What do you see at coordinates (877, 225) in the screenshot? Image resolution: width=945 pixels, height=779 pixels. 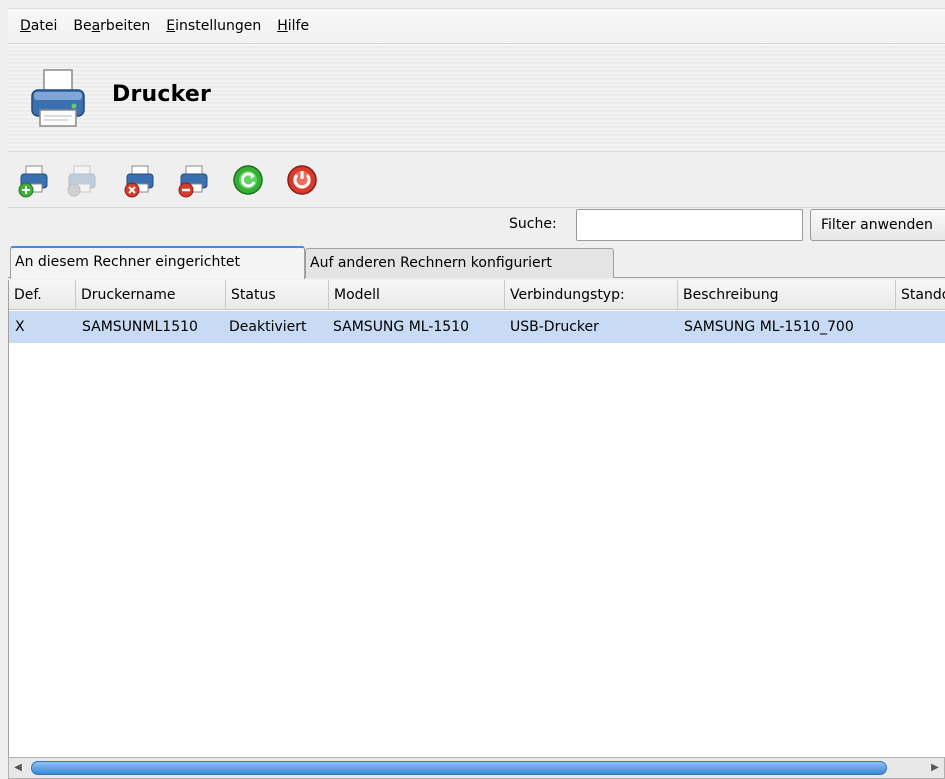 I see `filter-button: Filter anwenden` at bounding box center [877, 225].